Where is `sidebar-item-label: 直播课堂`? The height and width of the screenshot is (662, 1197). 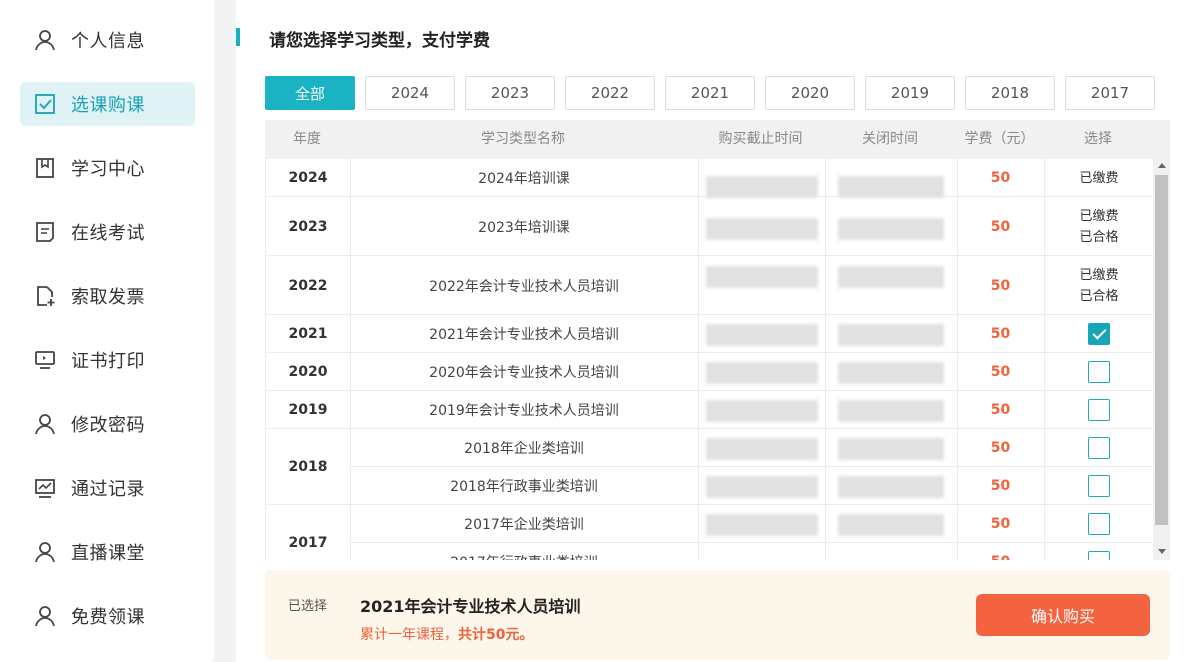 sidebar-item-label: 直播课堂 is located at coordinates (108, 553).